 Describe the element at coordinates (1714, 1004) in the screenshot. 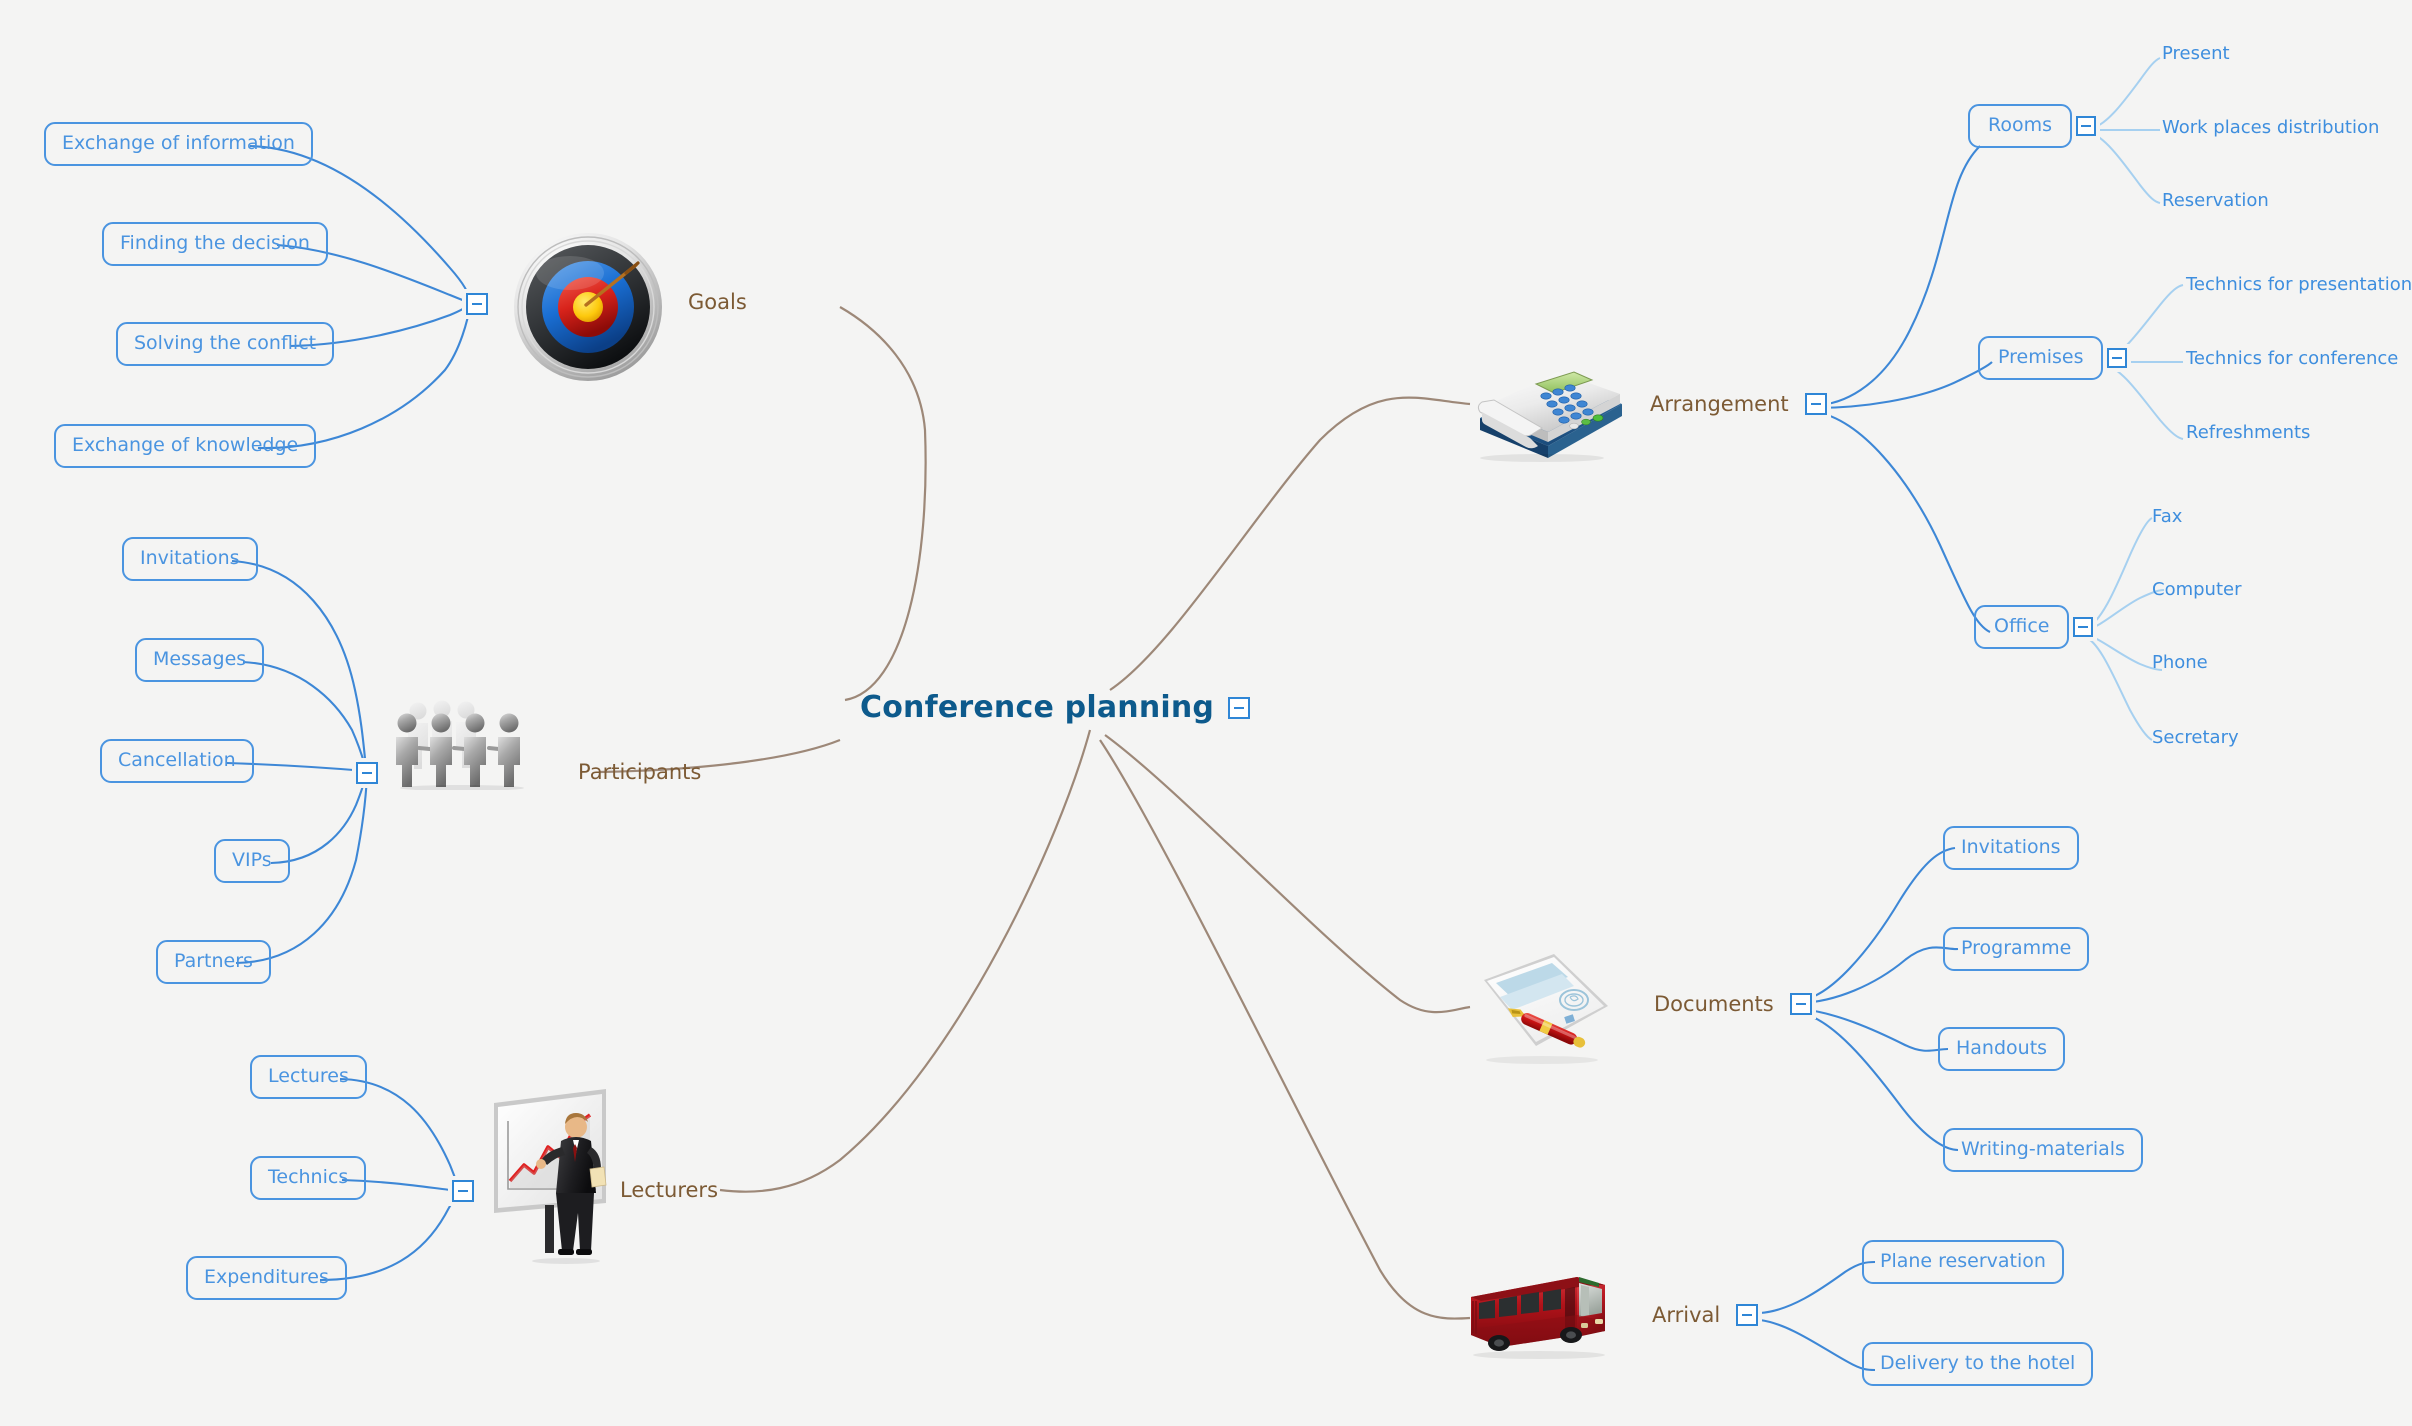

I see `branch-documents-label: Documents` at that location.